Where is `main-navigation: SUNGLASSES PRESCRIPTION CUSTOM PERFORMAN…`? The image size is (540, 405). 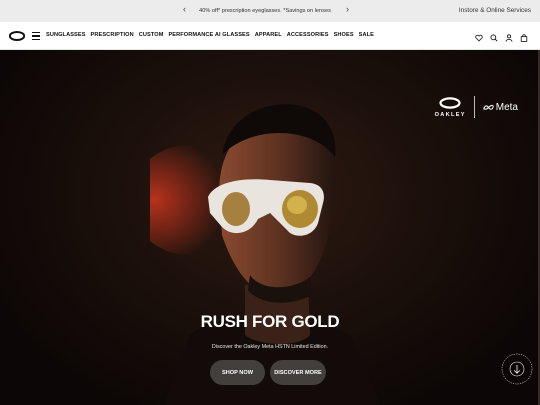 main-navigation: SUNGLASSES PRESCRIPTION CUSTOM PERFORMAN… is located at coordinates (270, 36).